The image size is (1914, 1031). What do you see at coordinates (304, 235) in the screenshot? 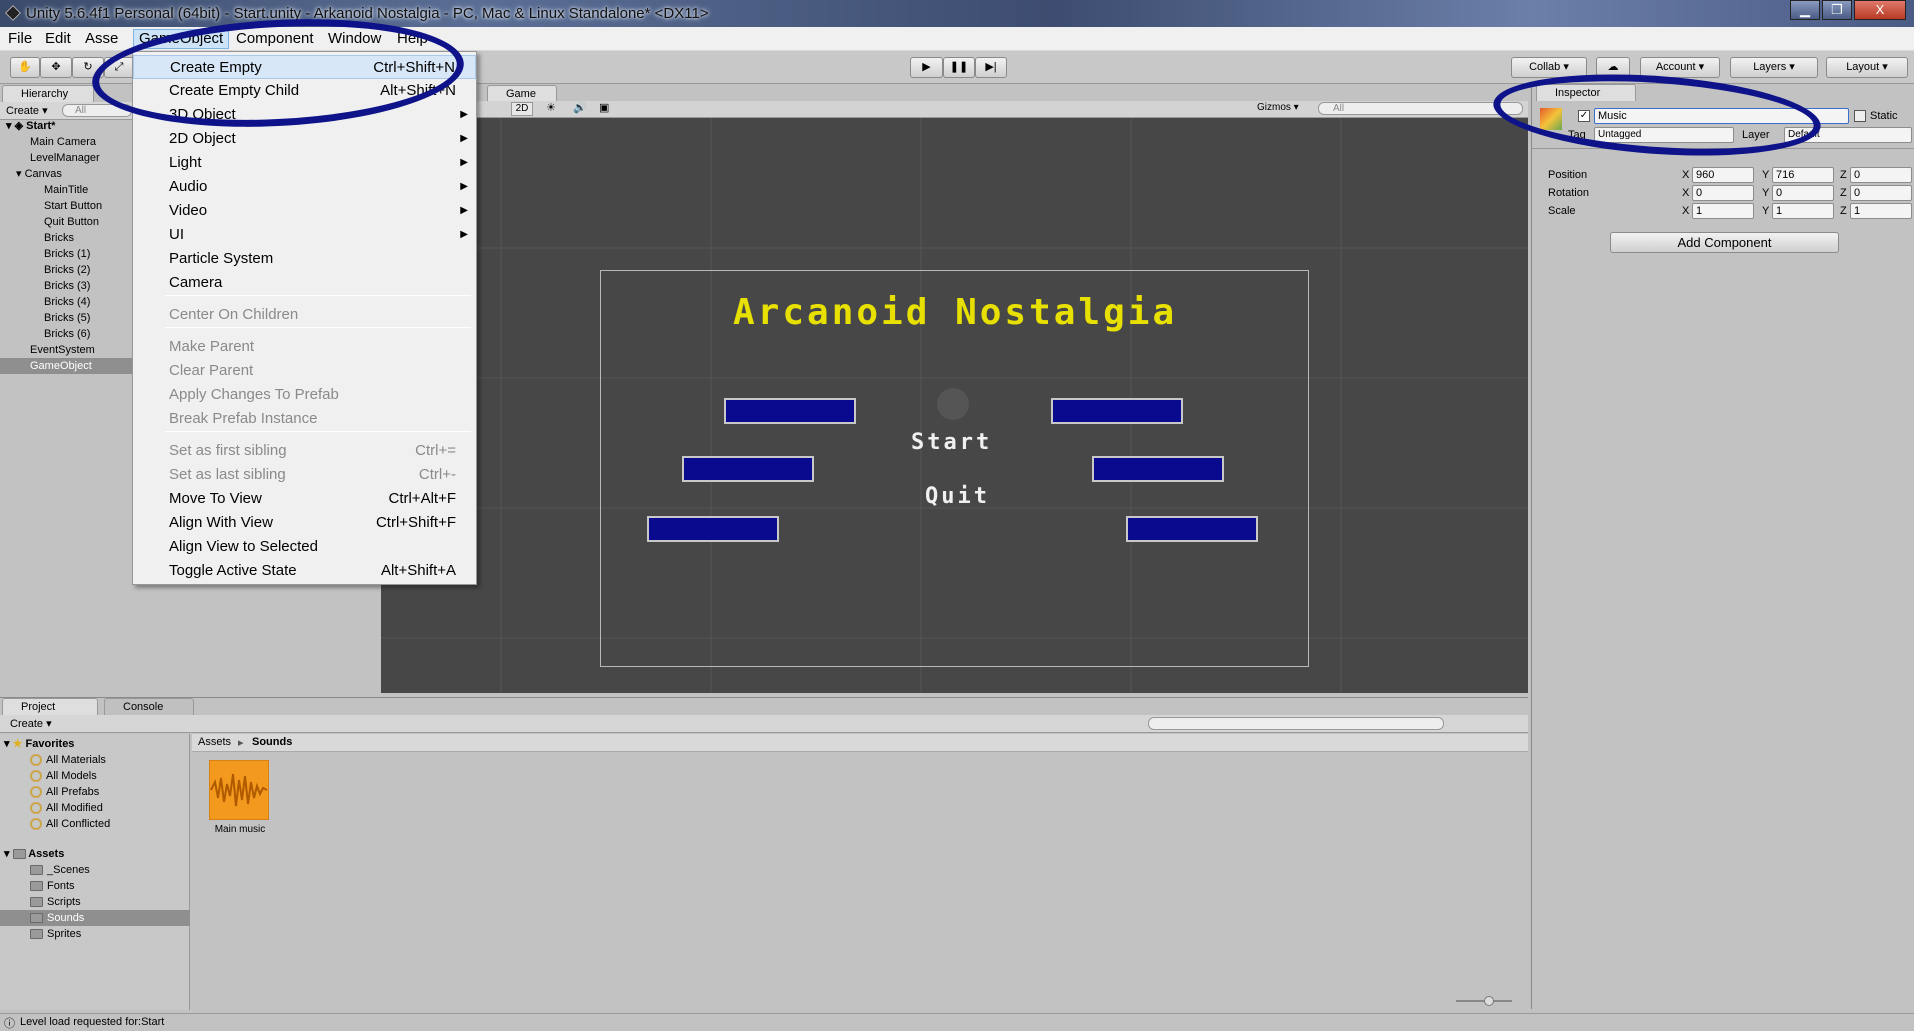
I see `menu-item-ui: UI ▶` at bounding box center [304, 235].